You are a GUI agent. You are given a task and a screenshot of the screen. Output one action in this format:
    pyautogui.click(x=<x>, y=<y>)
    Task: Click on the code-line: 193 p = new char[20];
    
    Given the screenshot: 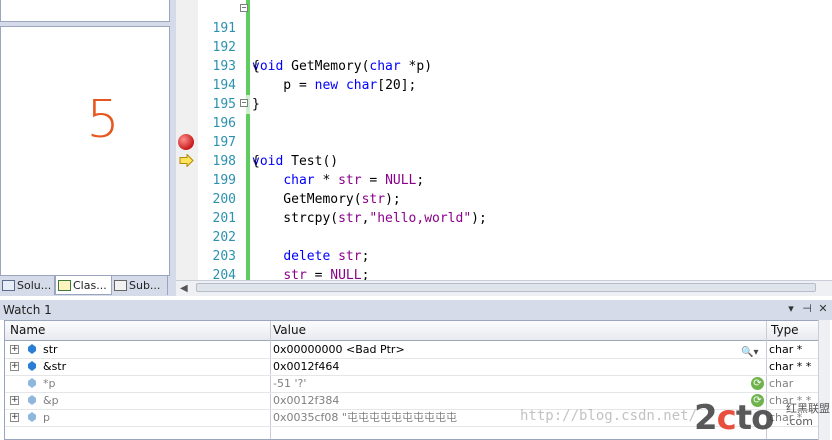 What is the action you would take?
    pyautogui.click(x=515, y=65)
    